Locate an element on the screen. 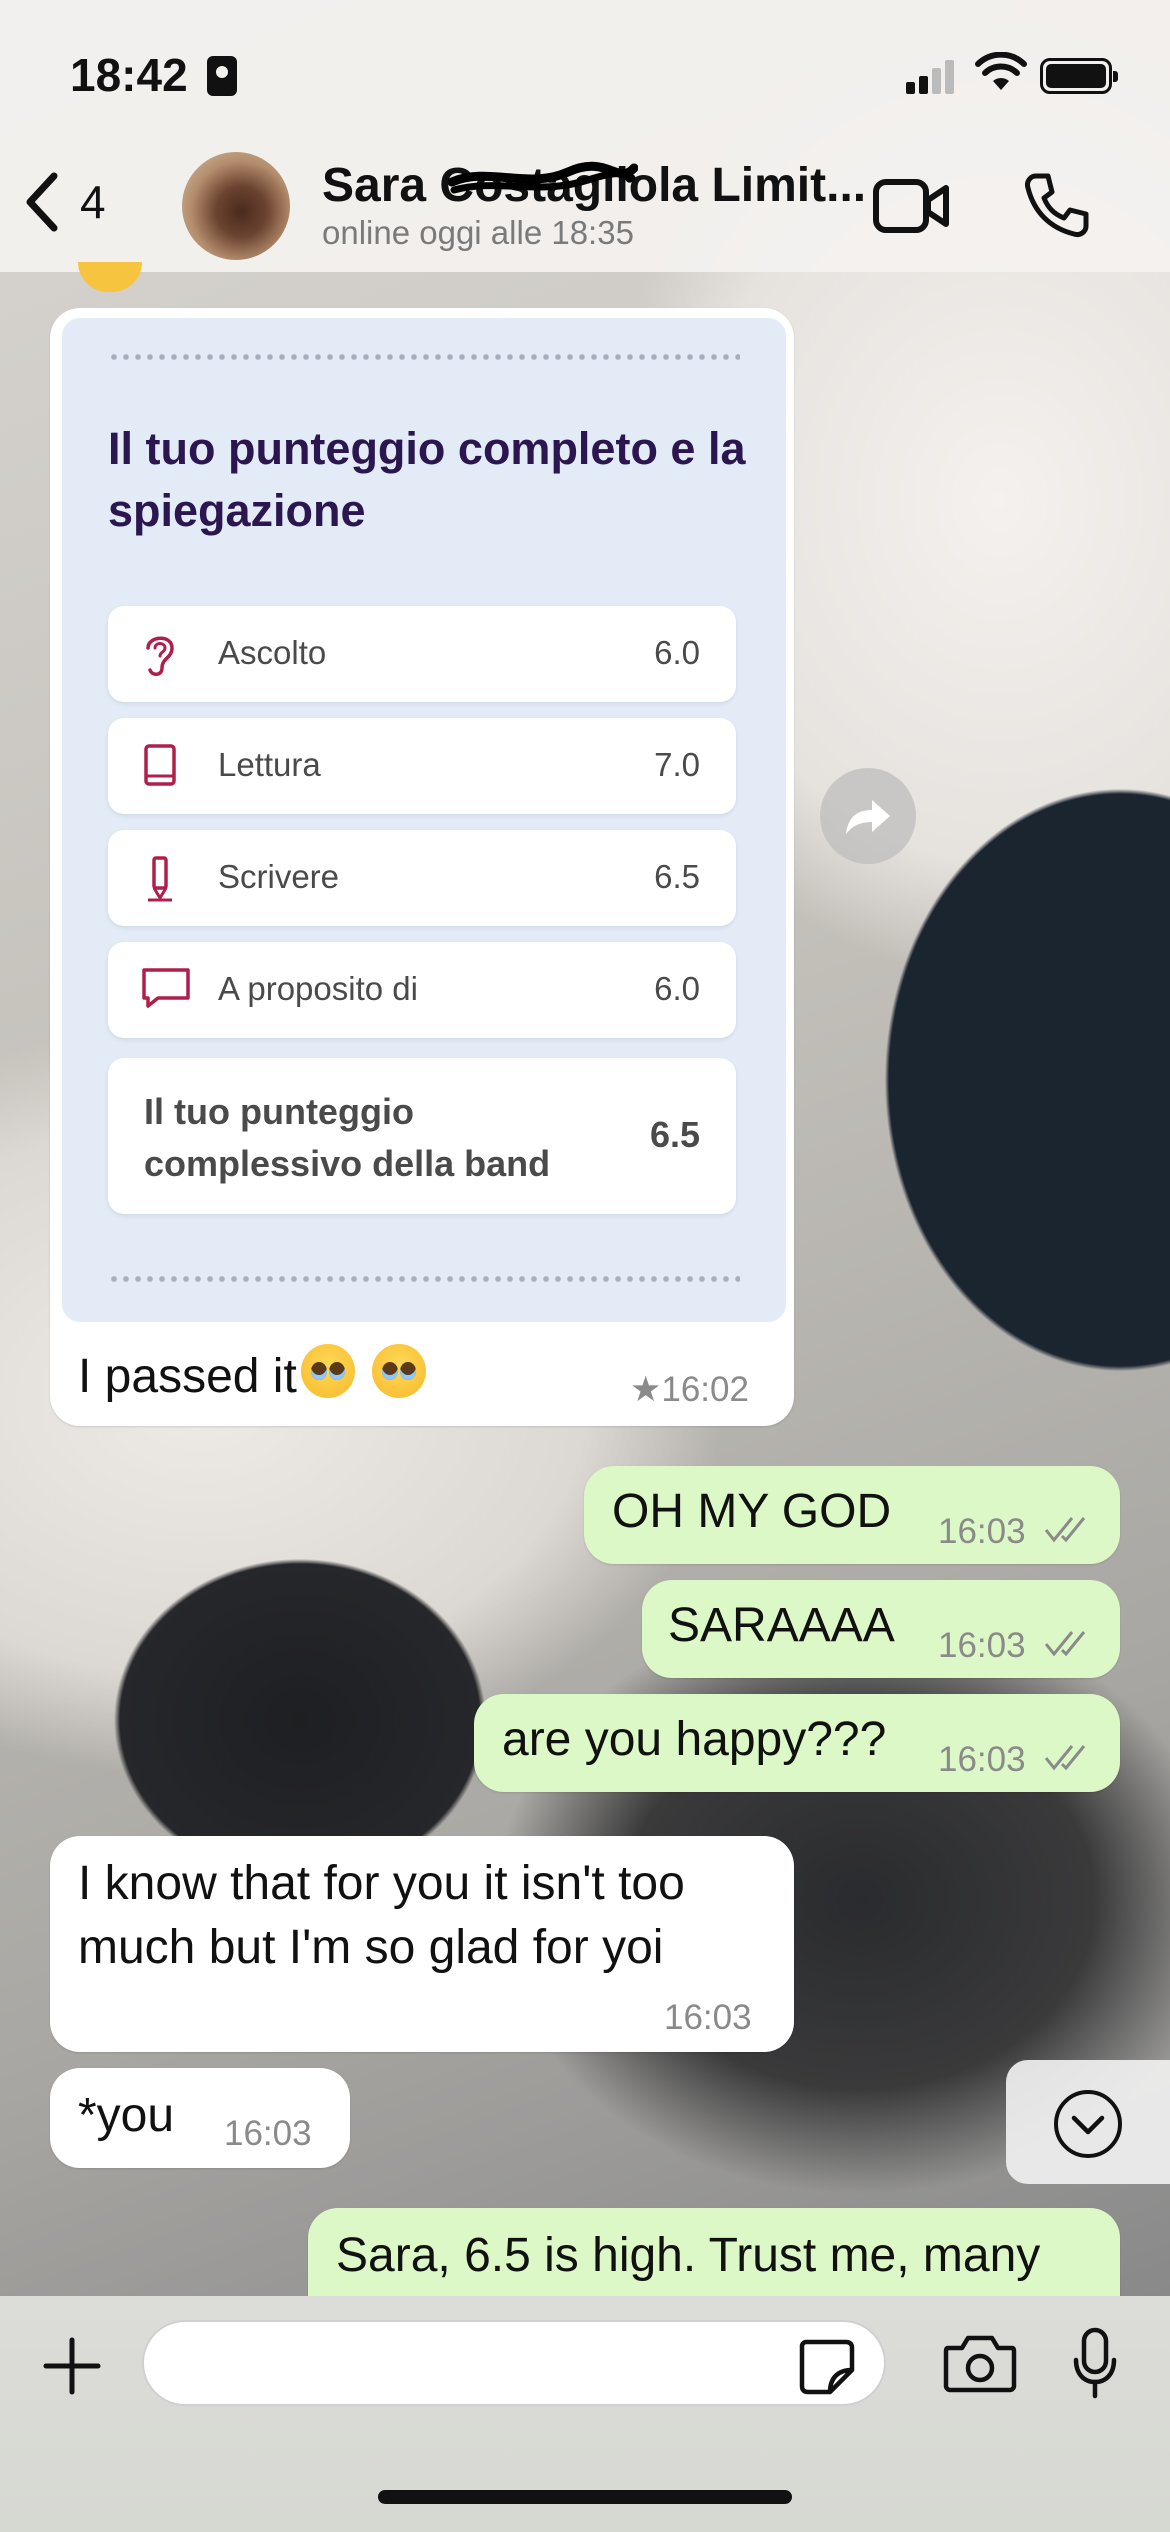  score-row-scrivere: Scrivere 6.5 is located at coordinates (422, 878).